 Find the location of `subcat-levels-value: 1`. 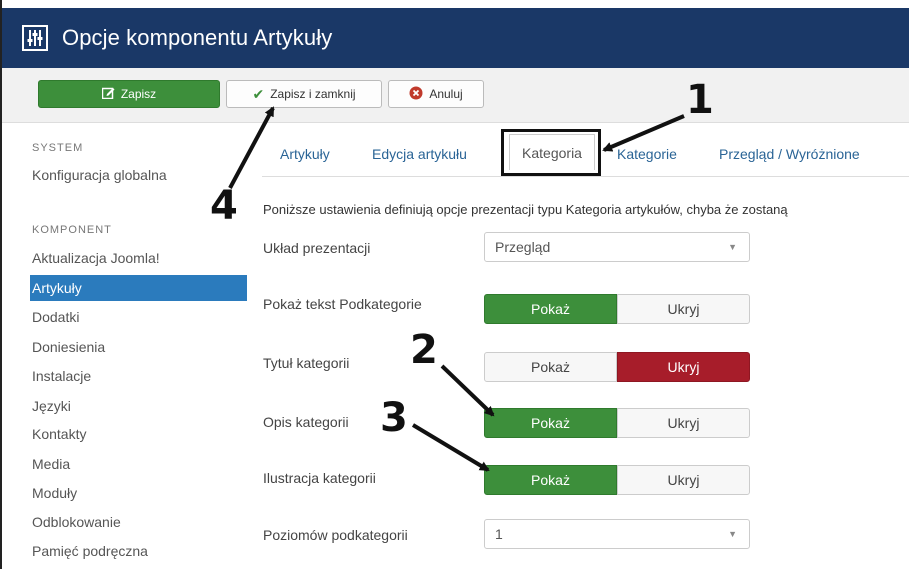

subcat-levels-value: 1 is located at coordinates (499, 534).